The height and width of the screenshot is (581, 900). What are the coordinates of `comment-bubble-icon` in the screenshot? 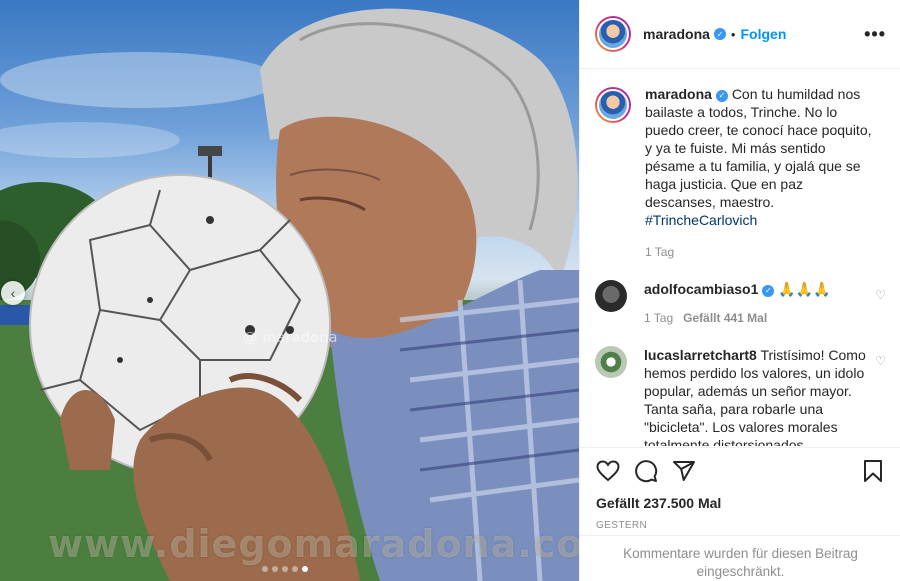 It's located at (646, 471).